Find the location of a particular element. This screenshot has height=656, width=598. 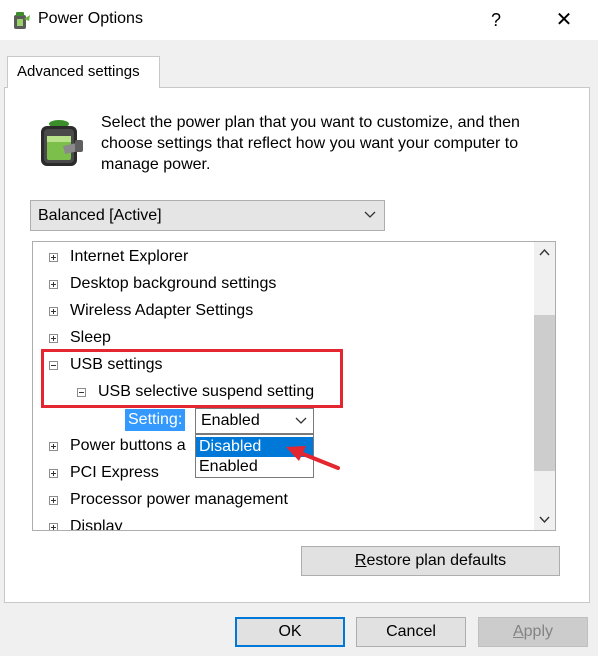

restore-label: estore plan defaults is located at coordinates (436, 560).